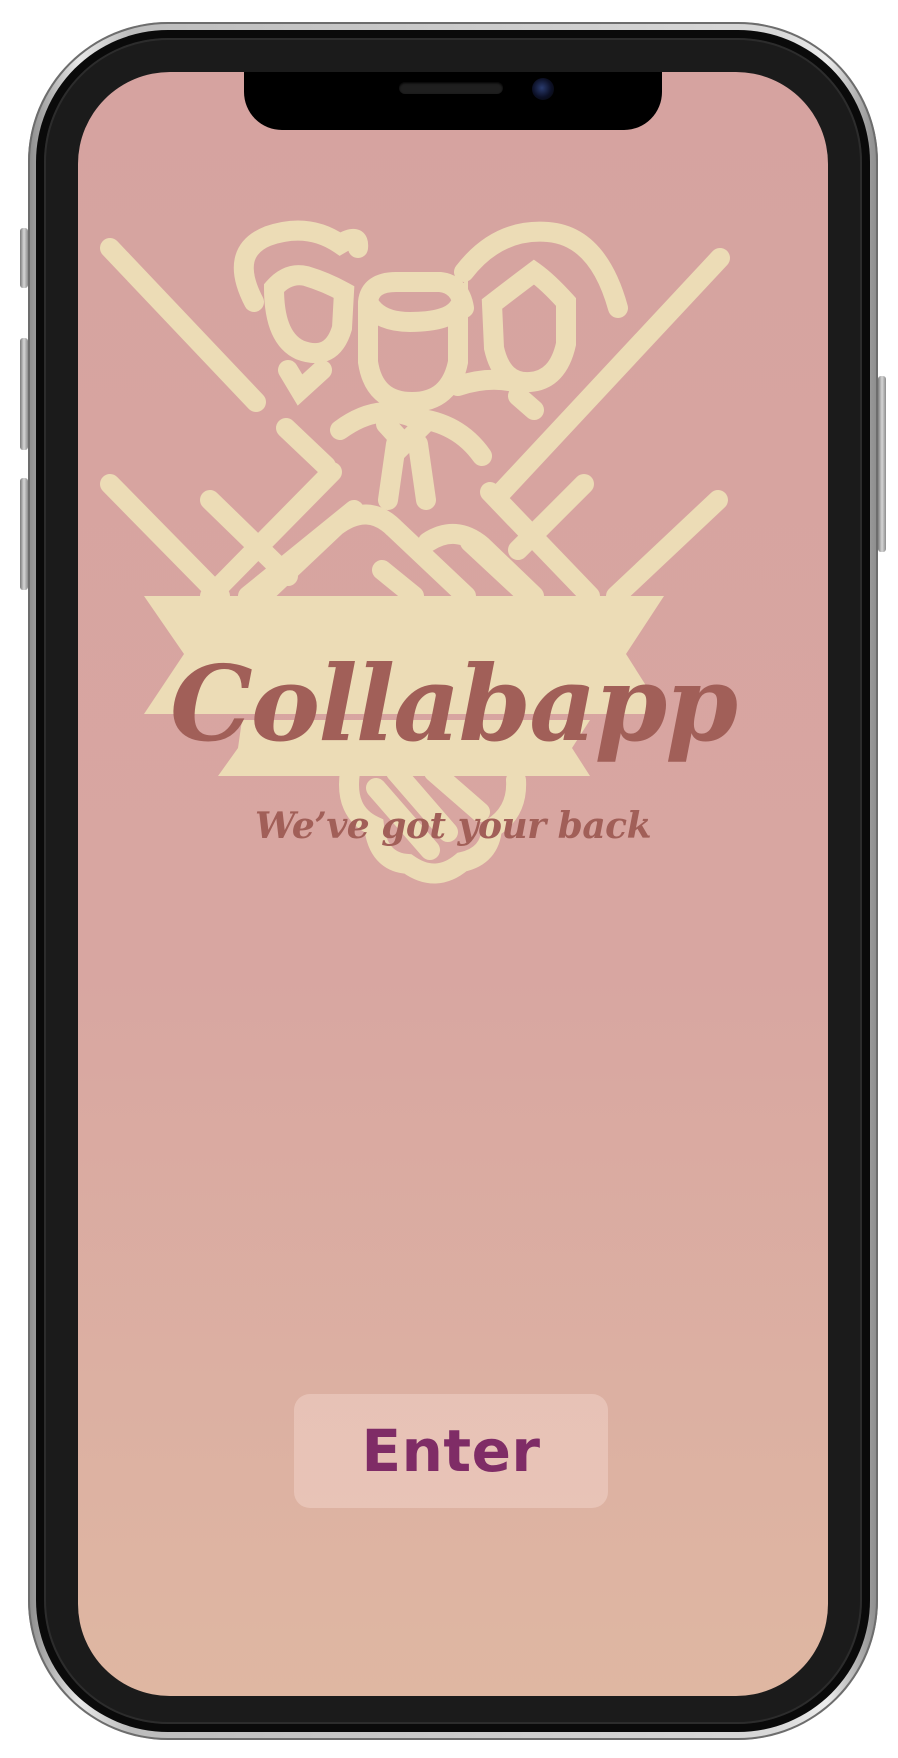 The image size is (898, 1758). I want to click on app-wordmark: Collabapp, so click(453, 703).